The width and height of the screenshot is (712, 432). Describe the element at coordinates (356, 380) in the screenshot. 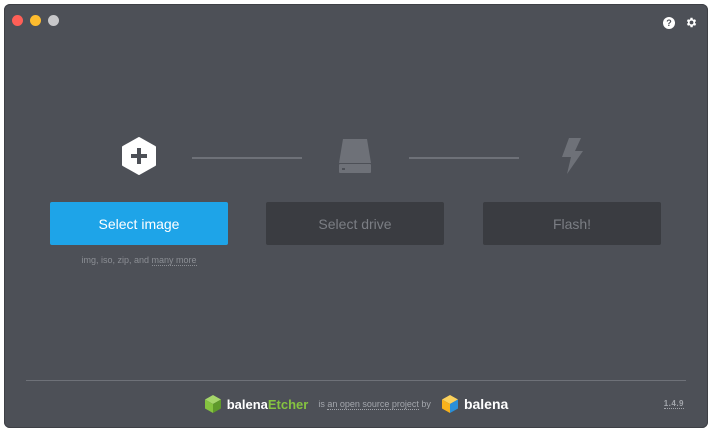

I see `footer-divider` at that location.